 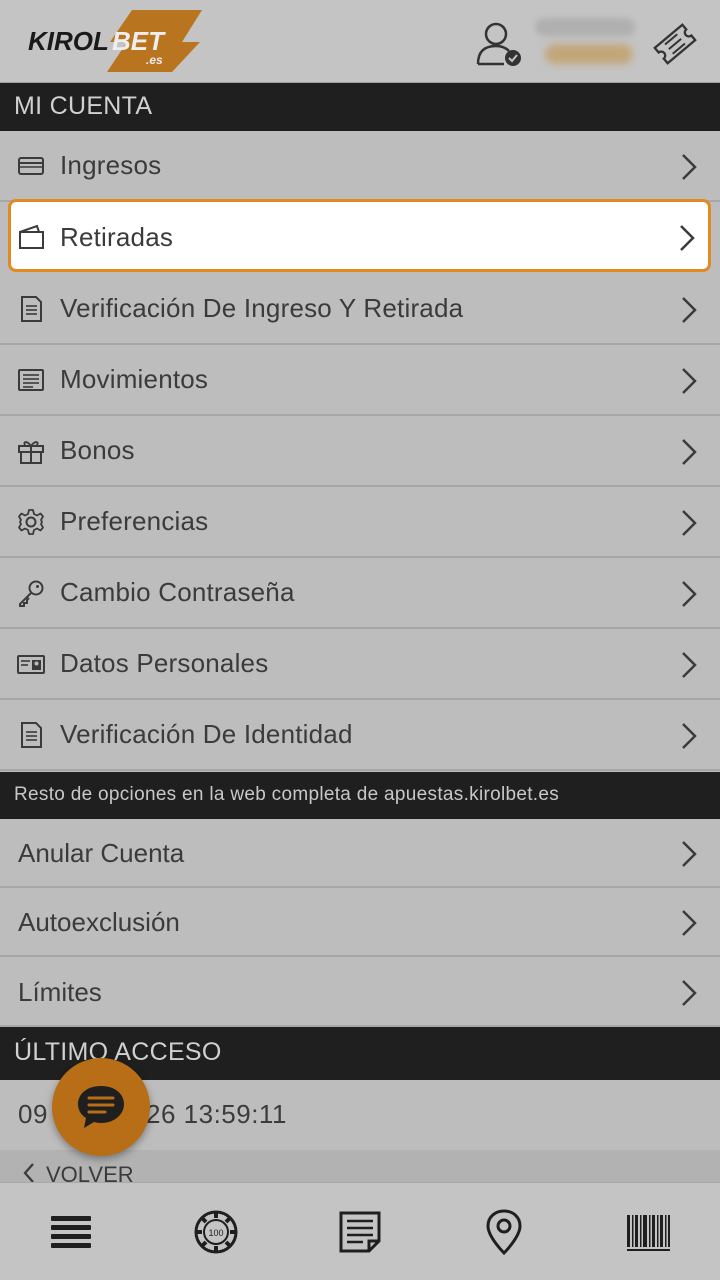 I want to click on menu-item-label: Límites, so click(x=60, y=992).